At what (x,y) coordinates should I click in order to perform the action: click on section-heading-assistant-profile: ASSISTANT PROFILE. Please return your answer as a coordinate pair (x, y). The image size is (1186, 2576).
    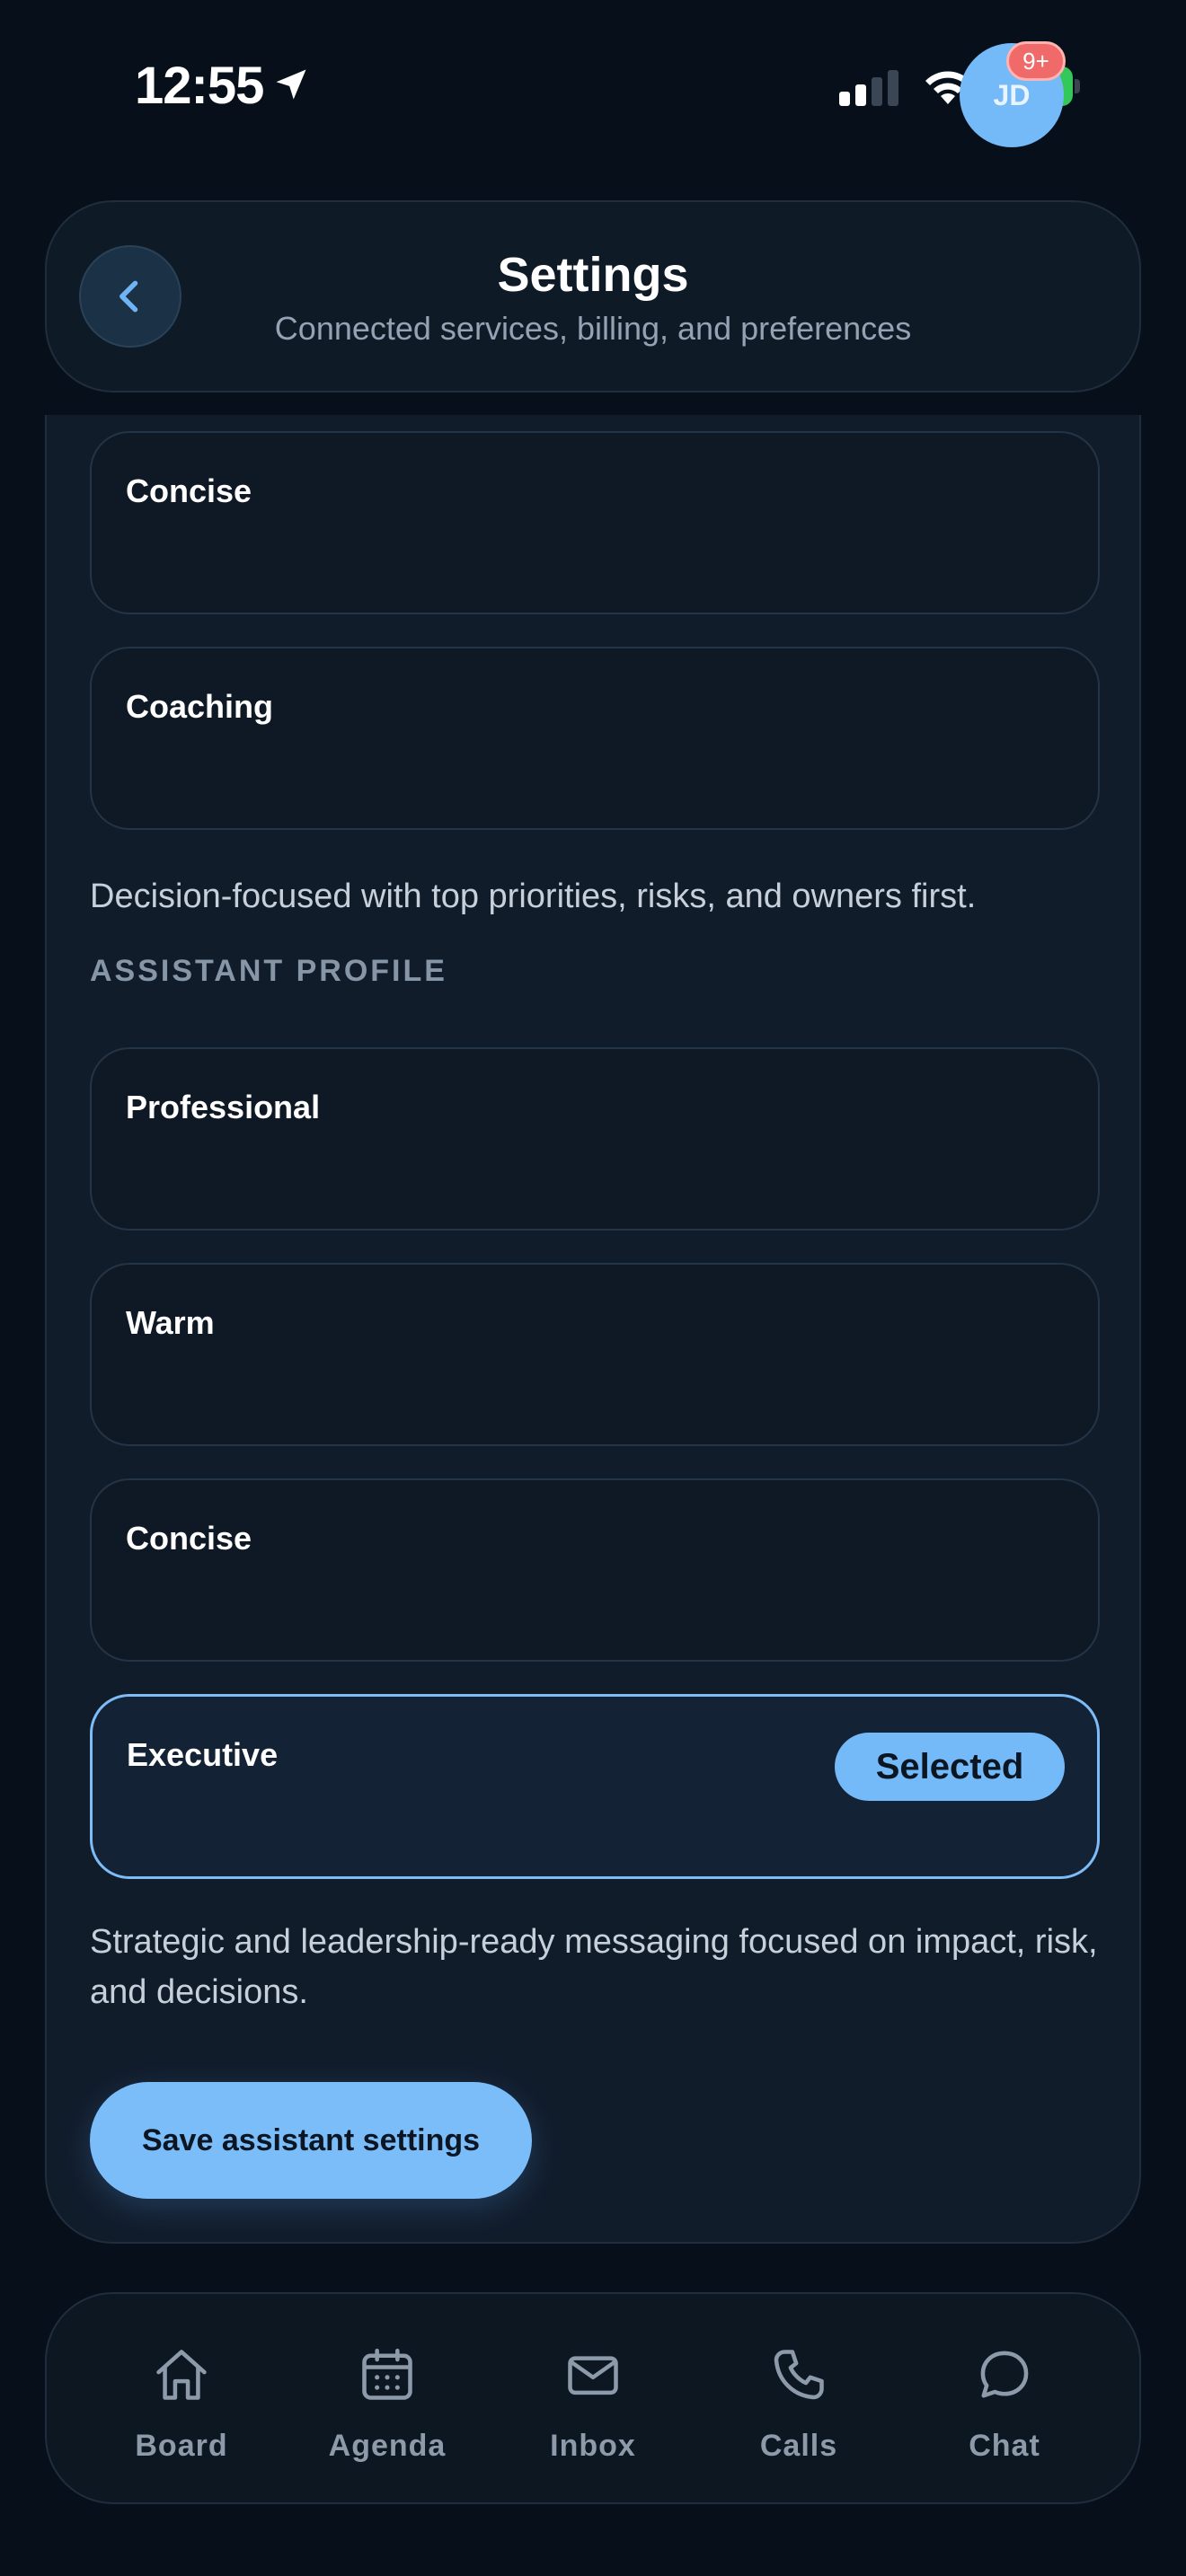
    Looking at the image, I should click on (268, 971).